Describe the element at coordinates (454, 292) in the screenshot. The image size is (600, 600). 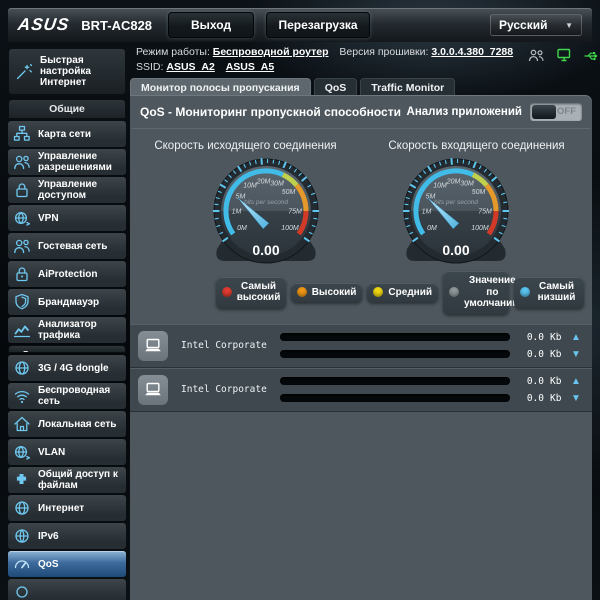
I see `gray-dot-icon` at that location.